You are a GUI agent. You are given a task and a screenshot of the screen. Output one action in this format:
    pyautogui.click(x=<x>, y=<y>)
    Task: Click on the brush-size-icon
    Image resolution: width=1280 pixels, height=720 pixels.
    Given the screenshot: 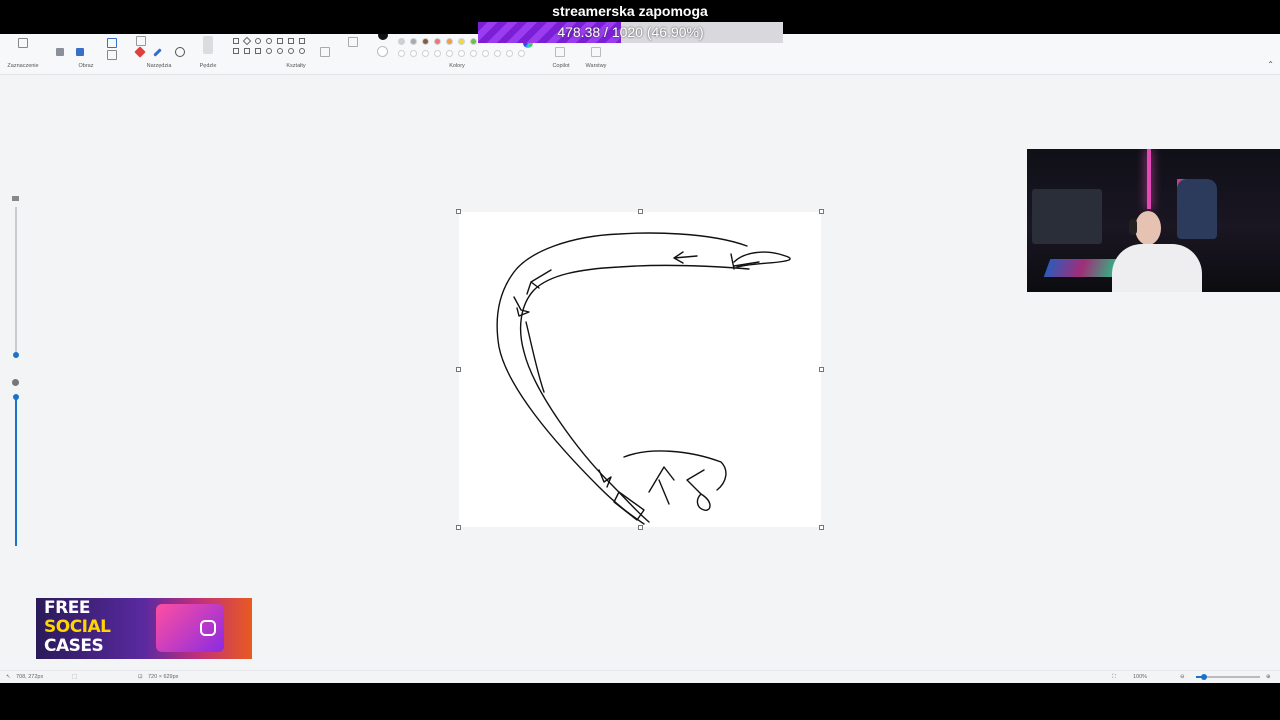 What is the action you would take?
    pyautogui.click(x=15, y=198)
    